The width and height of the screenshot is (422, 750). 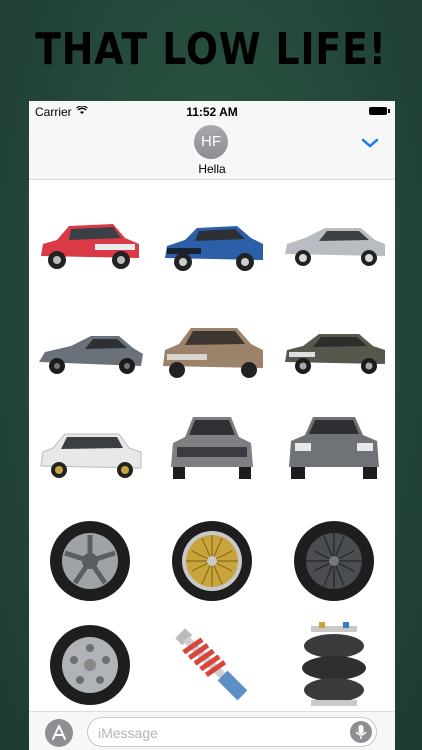 I want to click on composer-bar: iMessage, so click(x=212, y=730).